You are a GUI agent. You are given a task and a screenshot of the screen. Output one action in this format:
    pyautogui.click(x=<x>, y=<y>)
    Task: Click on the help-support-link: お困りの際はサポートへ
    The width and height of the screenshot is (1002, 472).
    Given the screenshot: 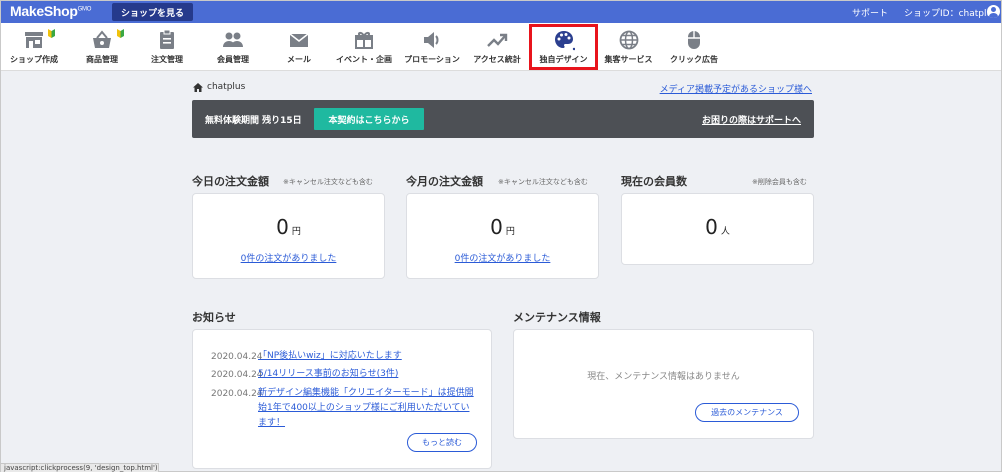 What is the action you would take?
    pyautogui.click(x=751, y=119)
    